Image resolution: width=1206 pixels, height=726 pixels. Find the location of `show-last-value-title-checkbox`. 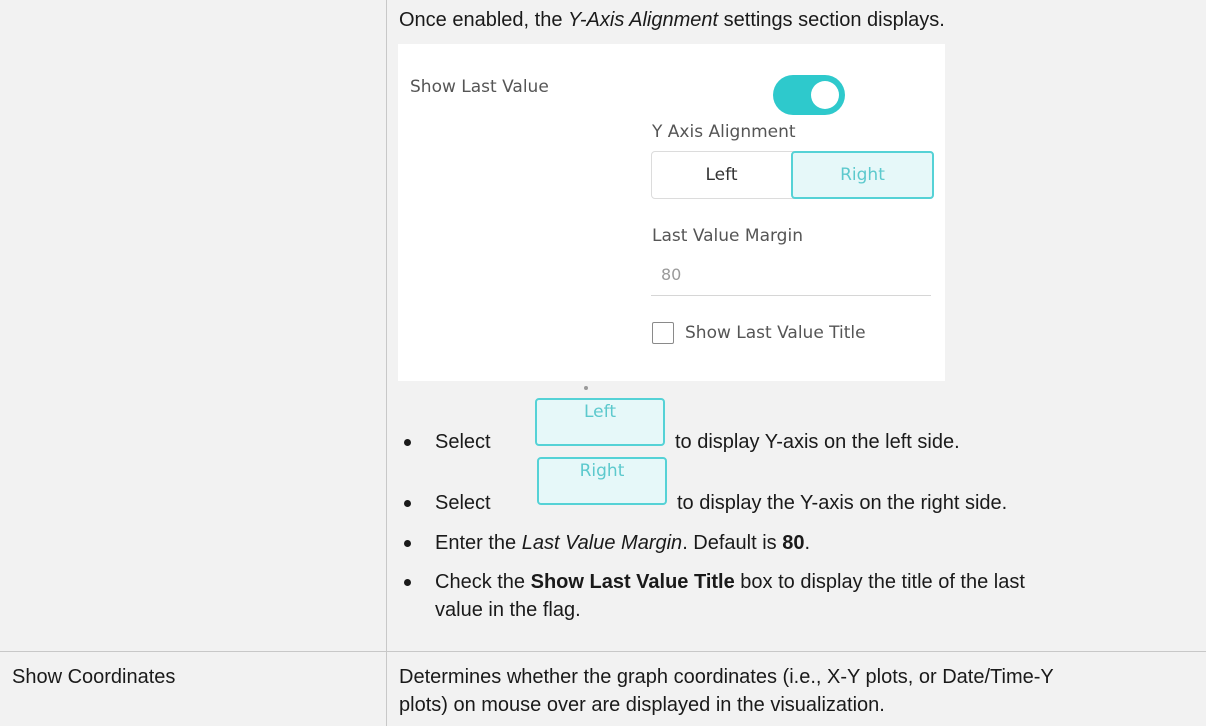

show-last-value-title-checkbox is located at coordinates (663, 333).